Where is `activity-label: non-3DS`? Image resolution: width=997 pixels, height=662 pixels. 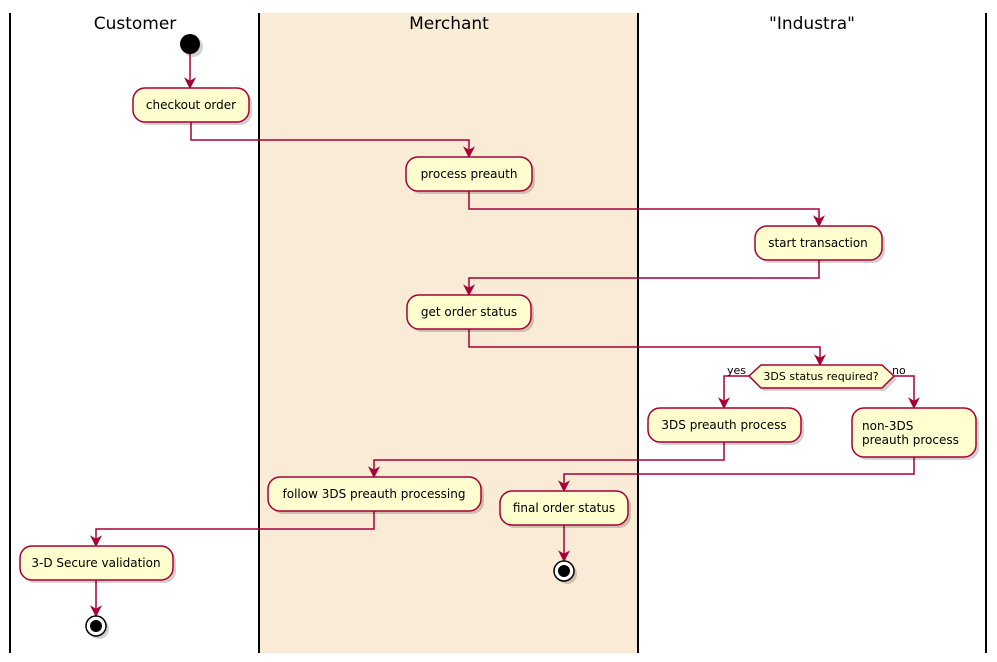
activity-label: non-3DS is located at coordinates (887, 426).